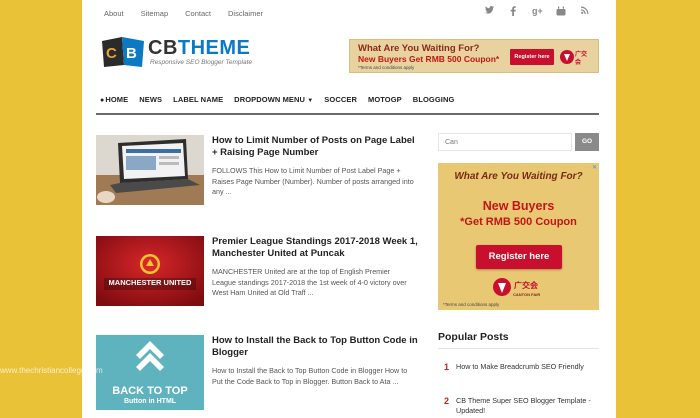 The height and width of the screenshot is (418, 700). Describe the element at coordinates (578, 62) in the screenshot. I see `svg-text: 会` at that location.